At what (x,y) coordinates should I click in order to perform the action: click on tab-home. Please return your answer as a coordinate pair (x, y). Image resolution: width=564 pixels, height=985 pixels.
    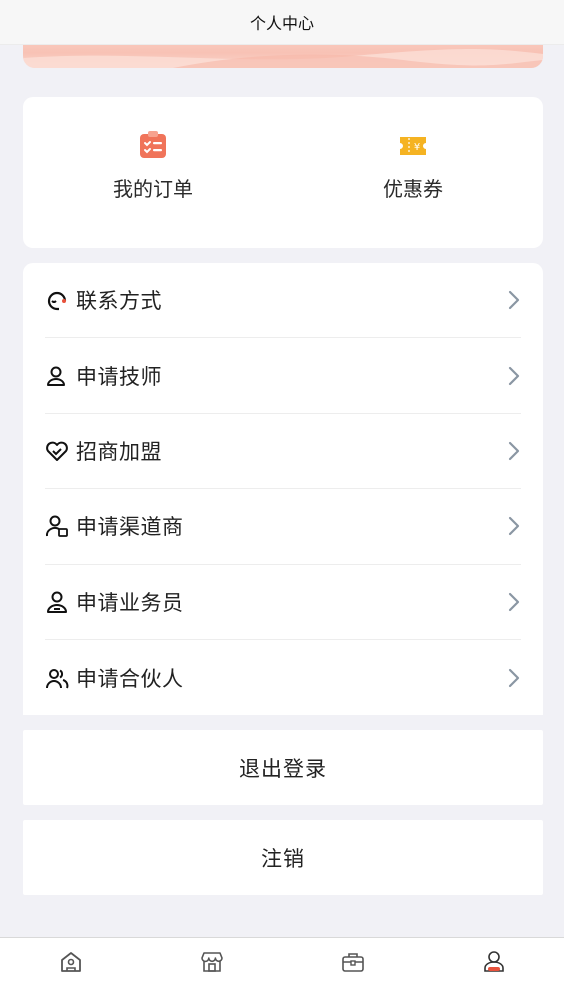
    Looking at the image, I should click on (70, 961).